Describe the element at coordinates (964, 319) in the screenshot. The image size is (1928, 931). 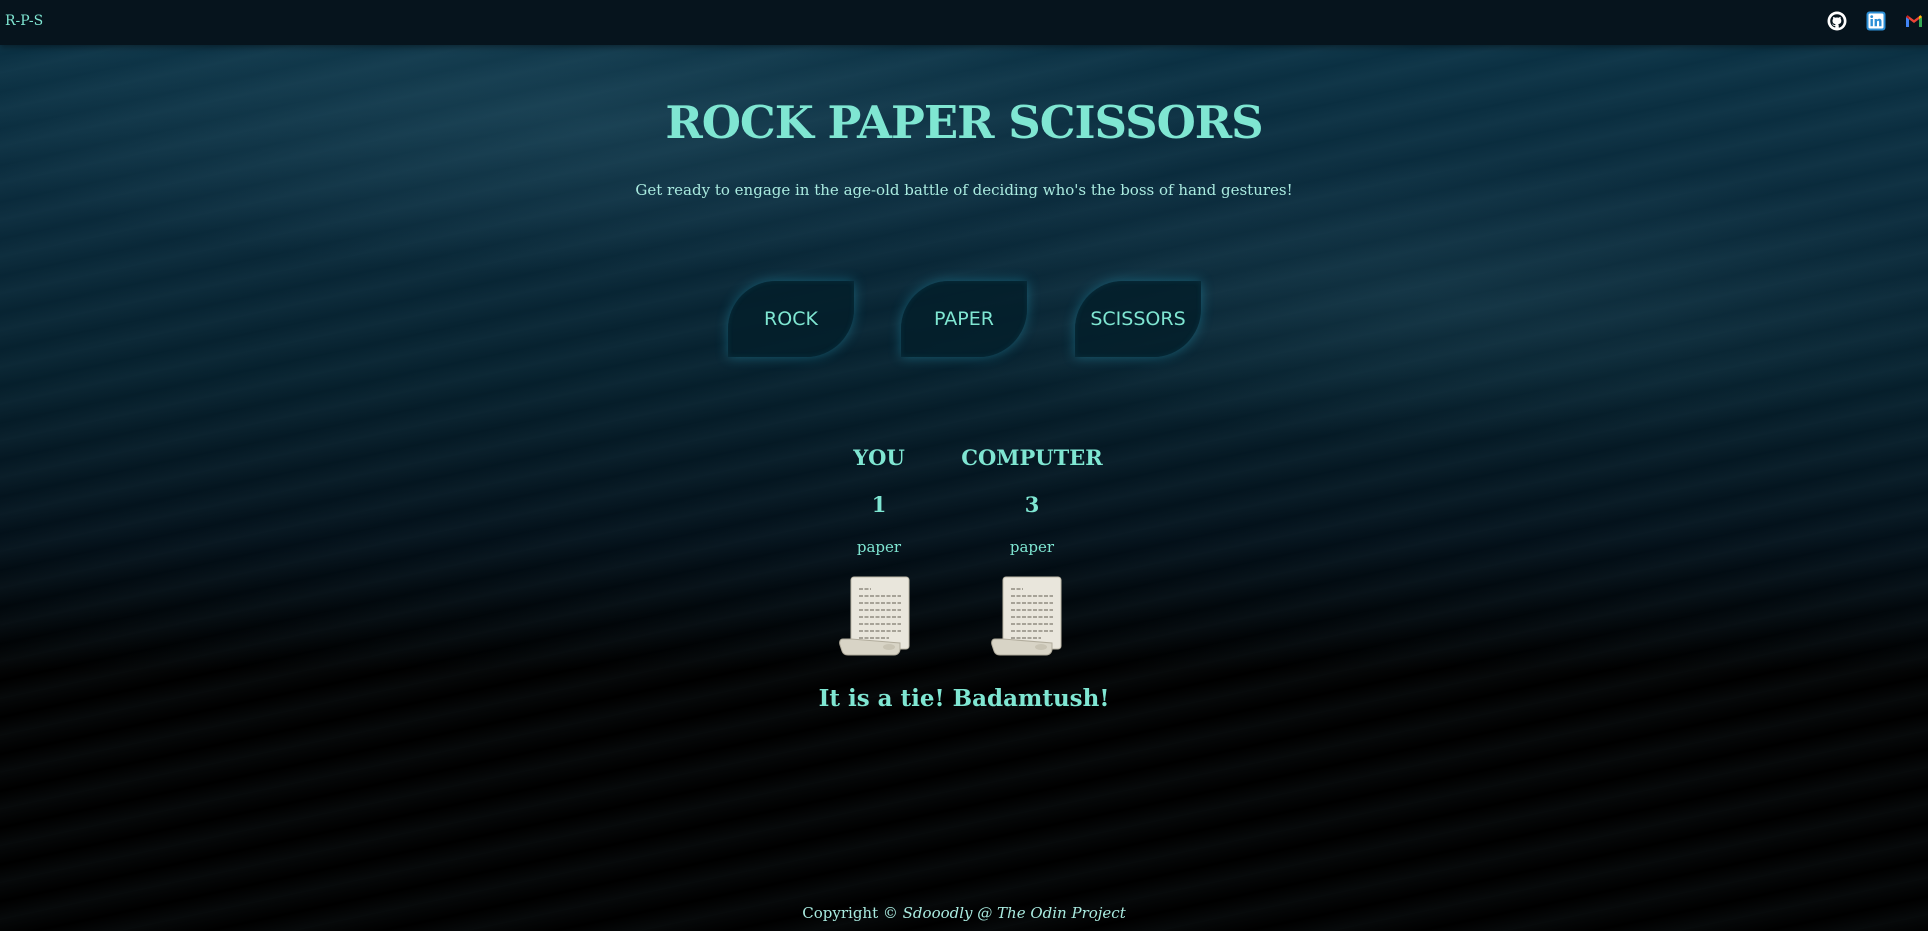
I see `paper-button: PAPER` at that location.